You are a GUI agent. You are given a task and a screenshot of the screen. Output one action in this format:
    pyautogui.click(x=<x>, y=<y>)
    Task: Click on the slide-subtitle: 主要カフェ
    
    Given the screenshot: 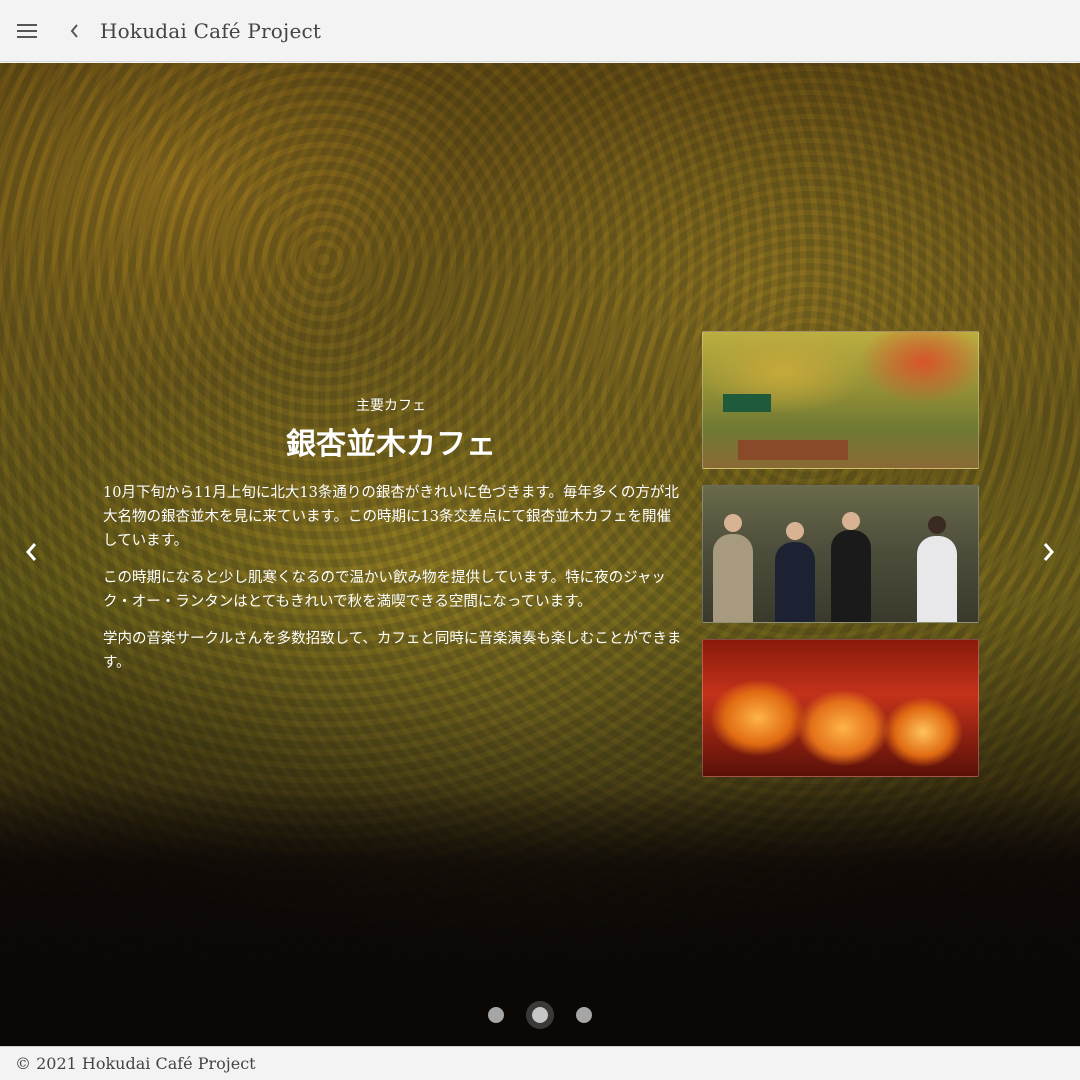 What is the action you would take?
    pyautogui.click(x=391, y=406)
    